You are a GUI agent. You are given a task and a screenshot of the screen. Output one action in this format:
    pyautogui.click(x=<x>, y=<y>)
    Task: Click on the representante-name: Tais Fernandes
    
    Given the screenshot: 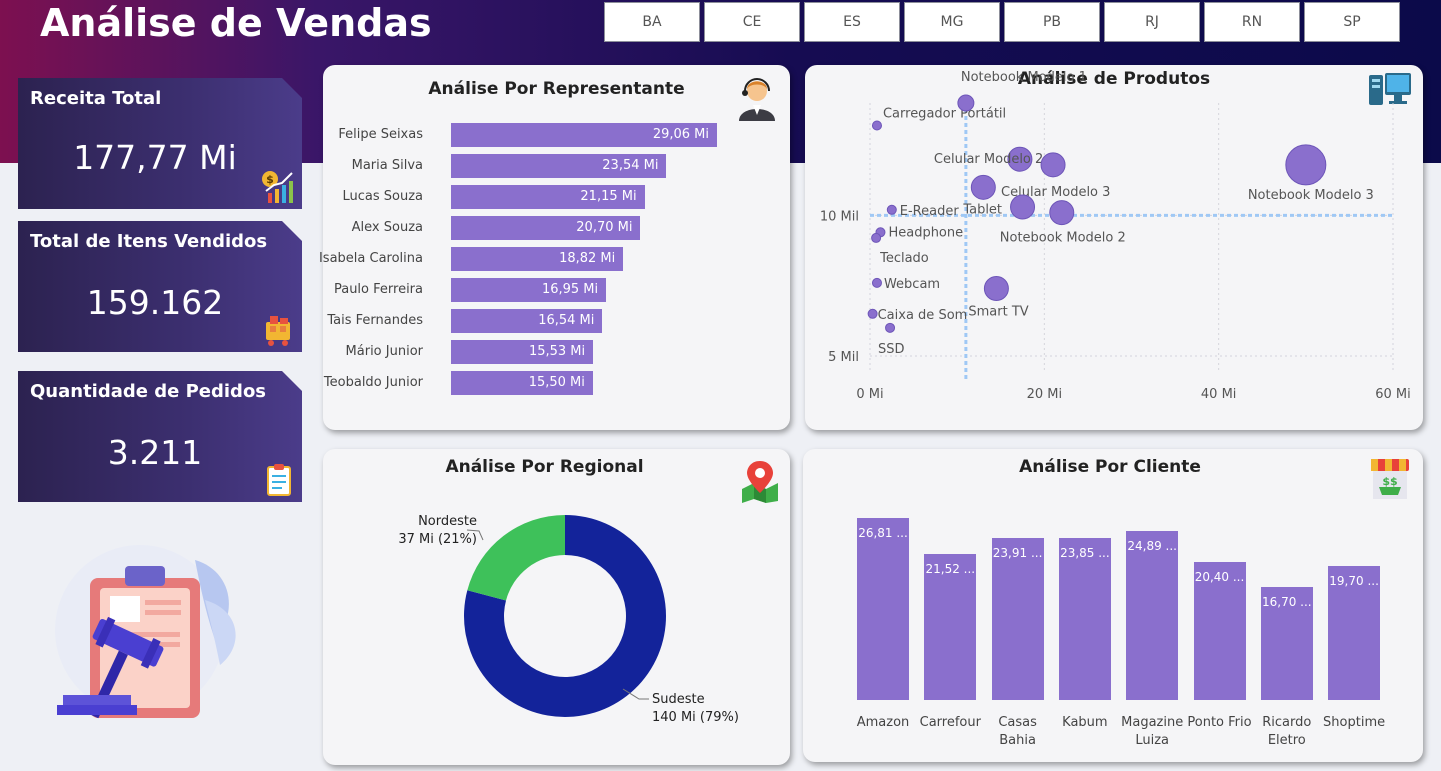 What is the action you would take?
    pyautogui.click(x=375, y=320)
    